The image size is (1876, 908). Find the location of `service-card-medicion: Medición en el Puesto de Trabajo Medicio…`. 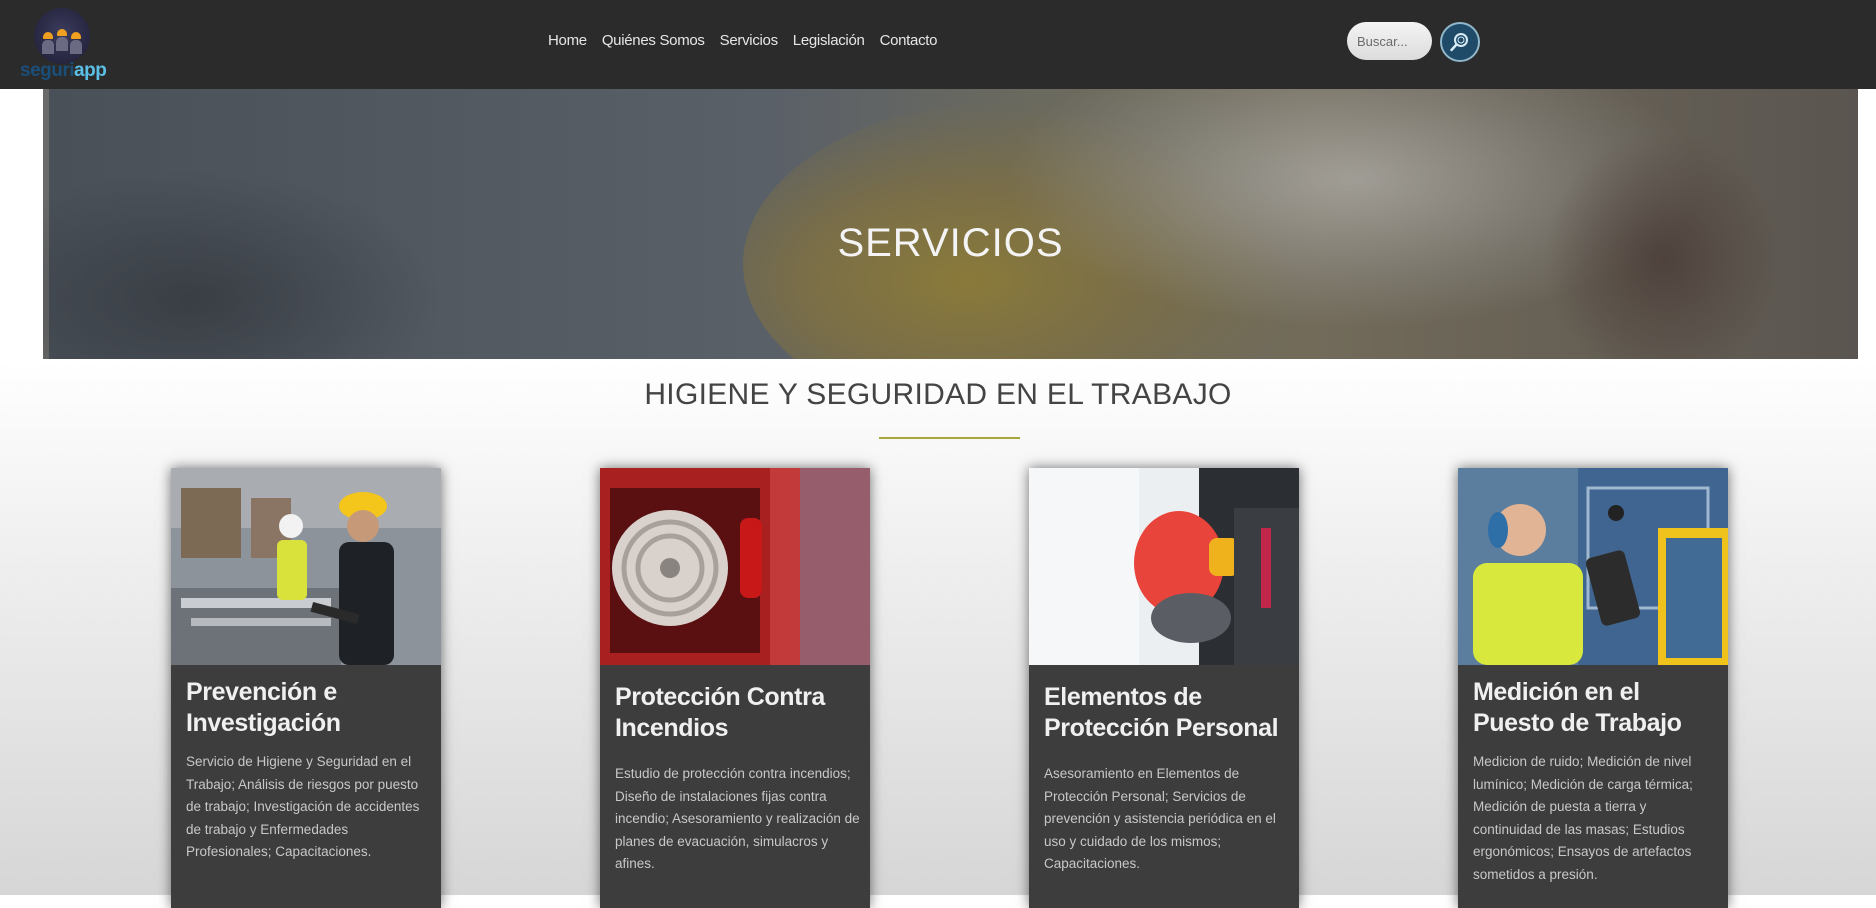

service-card-medicion: Medición en el Puesto de Trabajo Medicio… is located at coordinates (1593, 688).